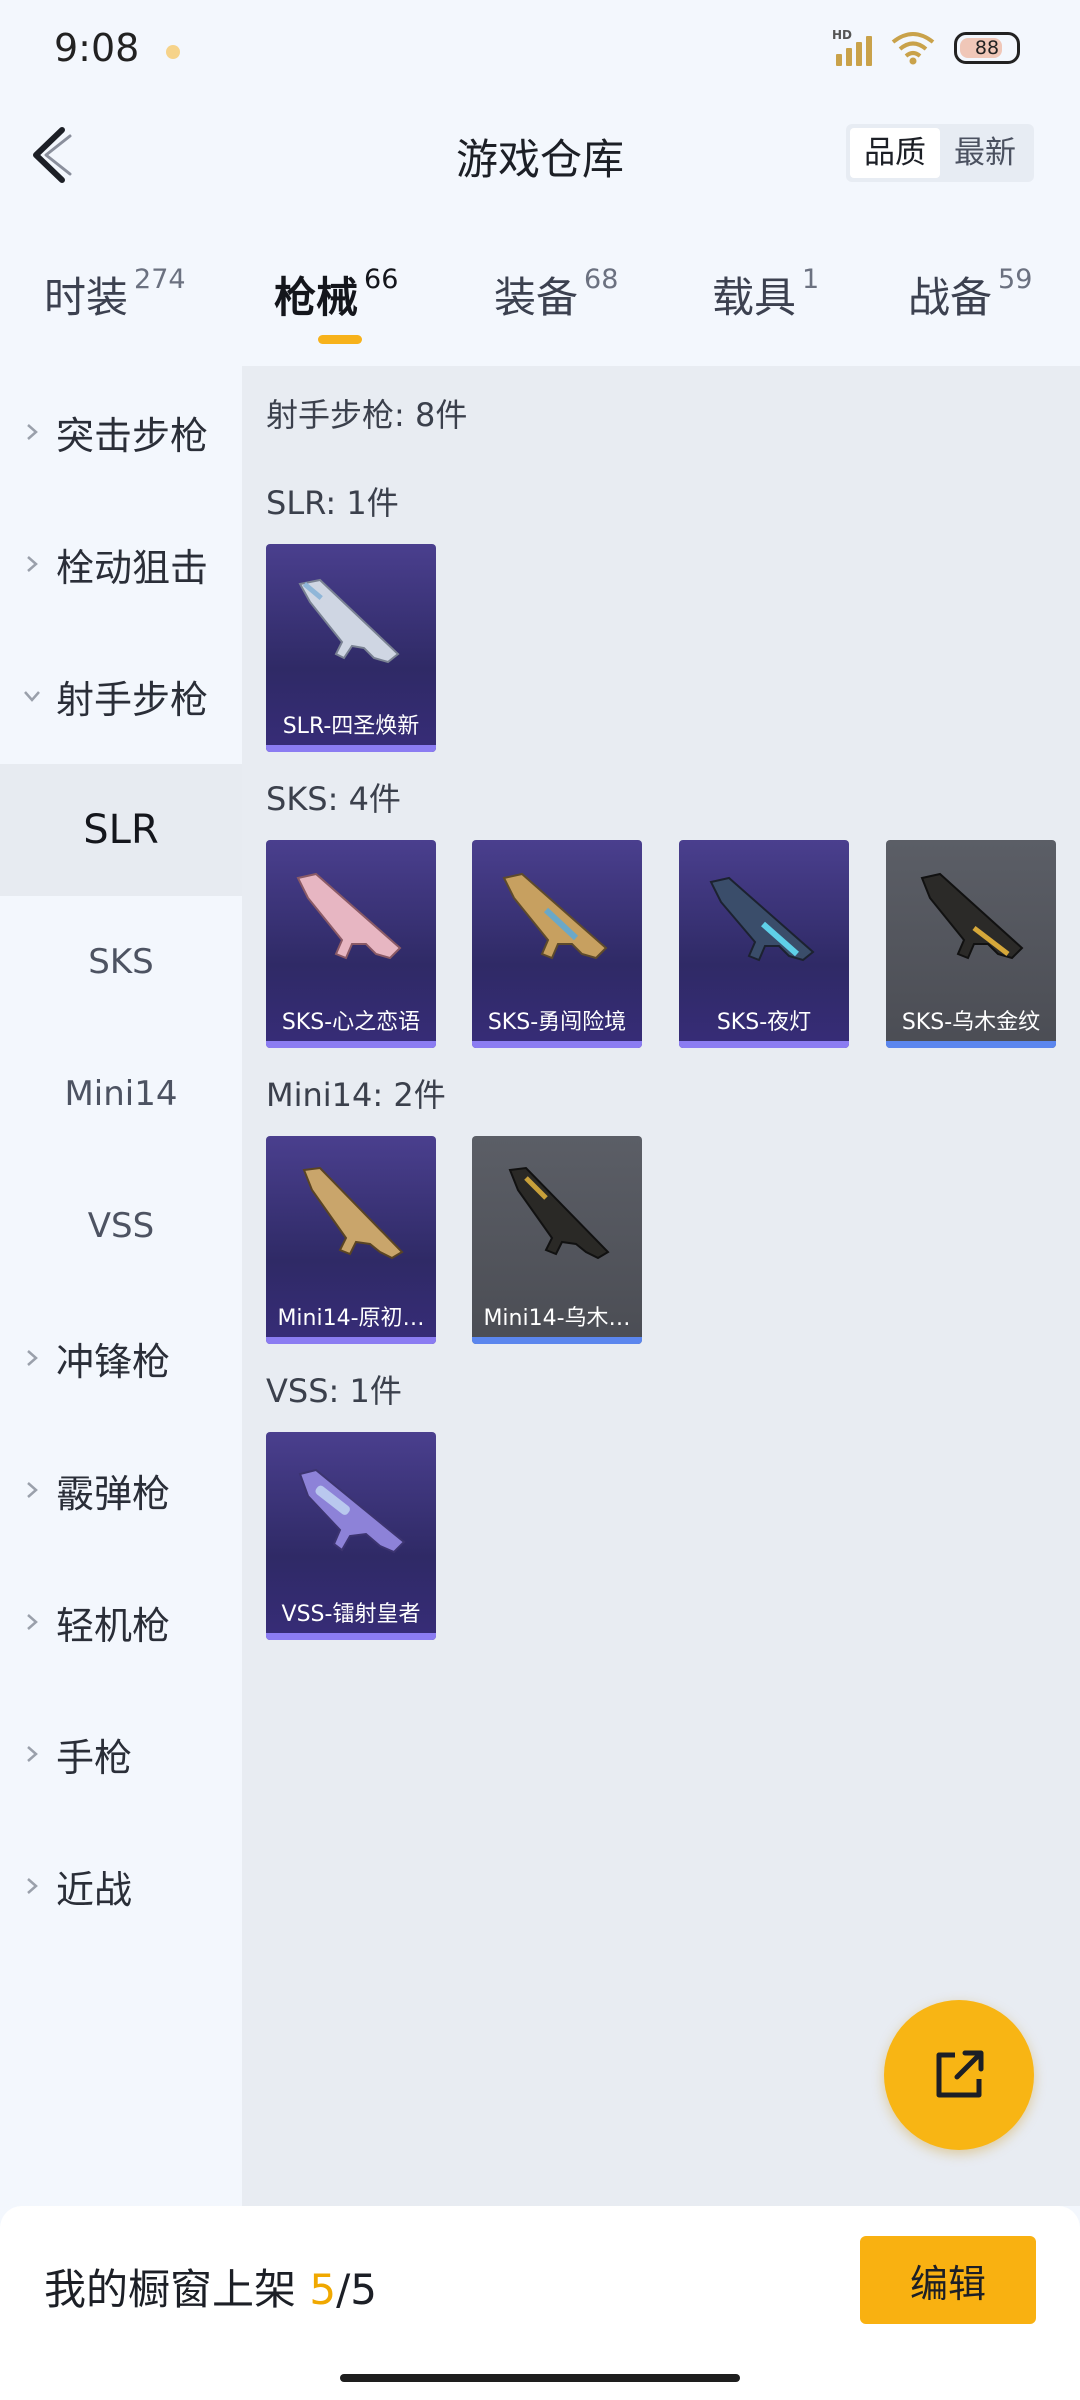  What do you see at coordinates (351, 1614) in the screenshot?
I see `weapon-name: VSS-镭射皇者` at bounding box center [351, 1614].